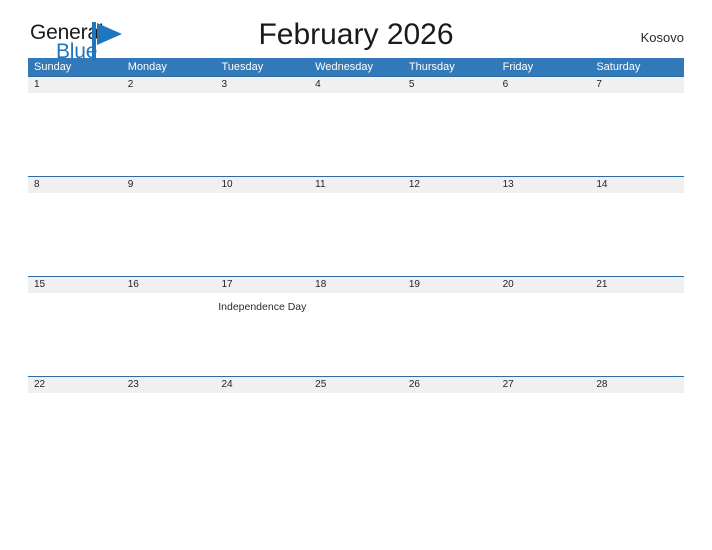 This screenshot has width=712, height=550. I want to click on day-number: 5, so click(450, 85).